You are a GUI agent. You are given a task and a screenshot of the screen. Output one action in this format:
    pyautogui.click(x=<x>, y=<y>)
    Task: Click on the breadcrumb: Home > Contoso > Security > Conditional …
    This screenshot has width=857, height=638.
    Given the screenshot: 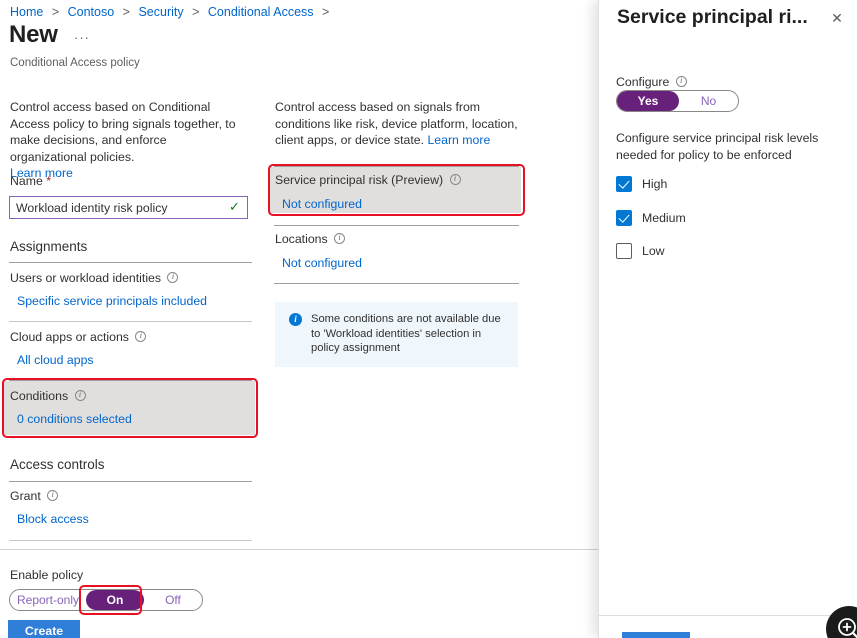 What is the action you would take?
    pyautogui.click(x=172, y=12)
    